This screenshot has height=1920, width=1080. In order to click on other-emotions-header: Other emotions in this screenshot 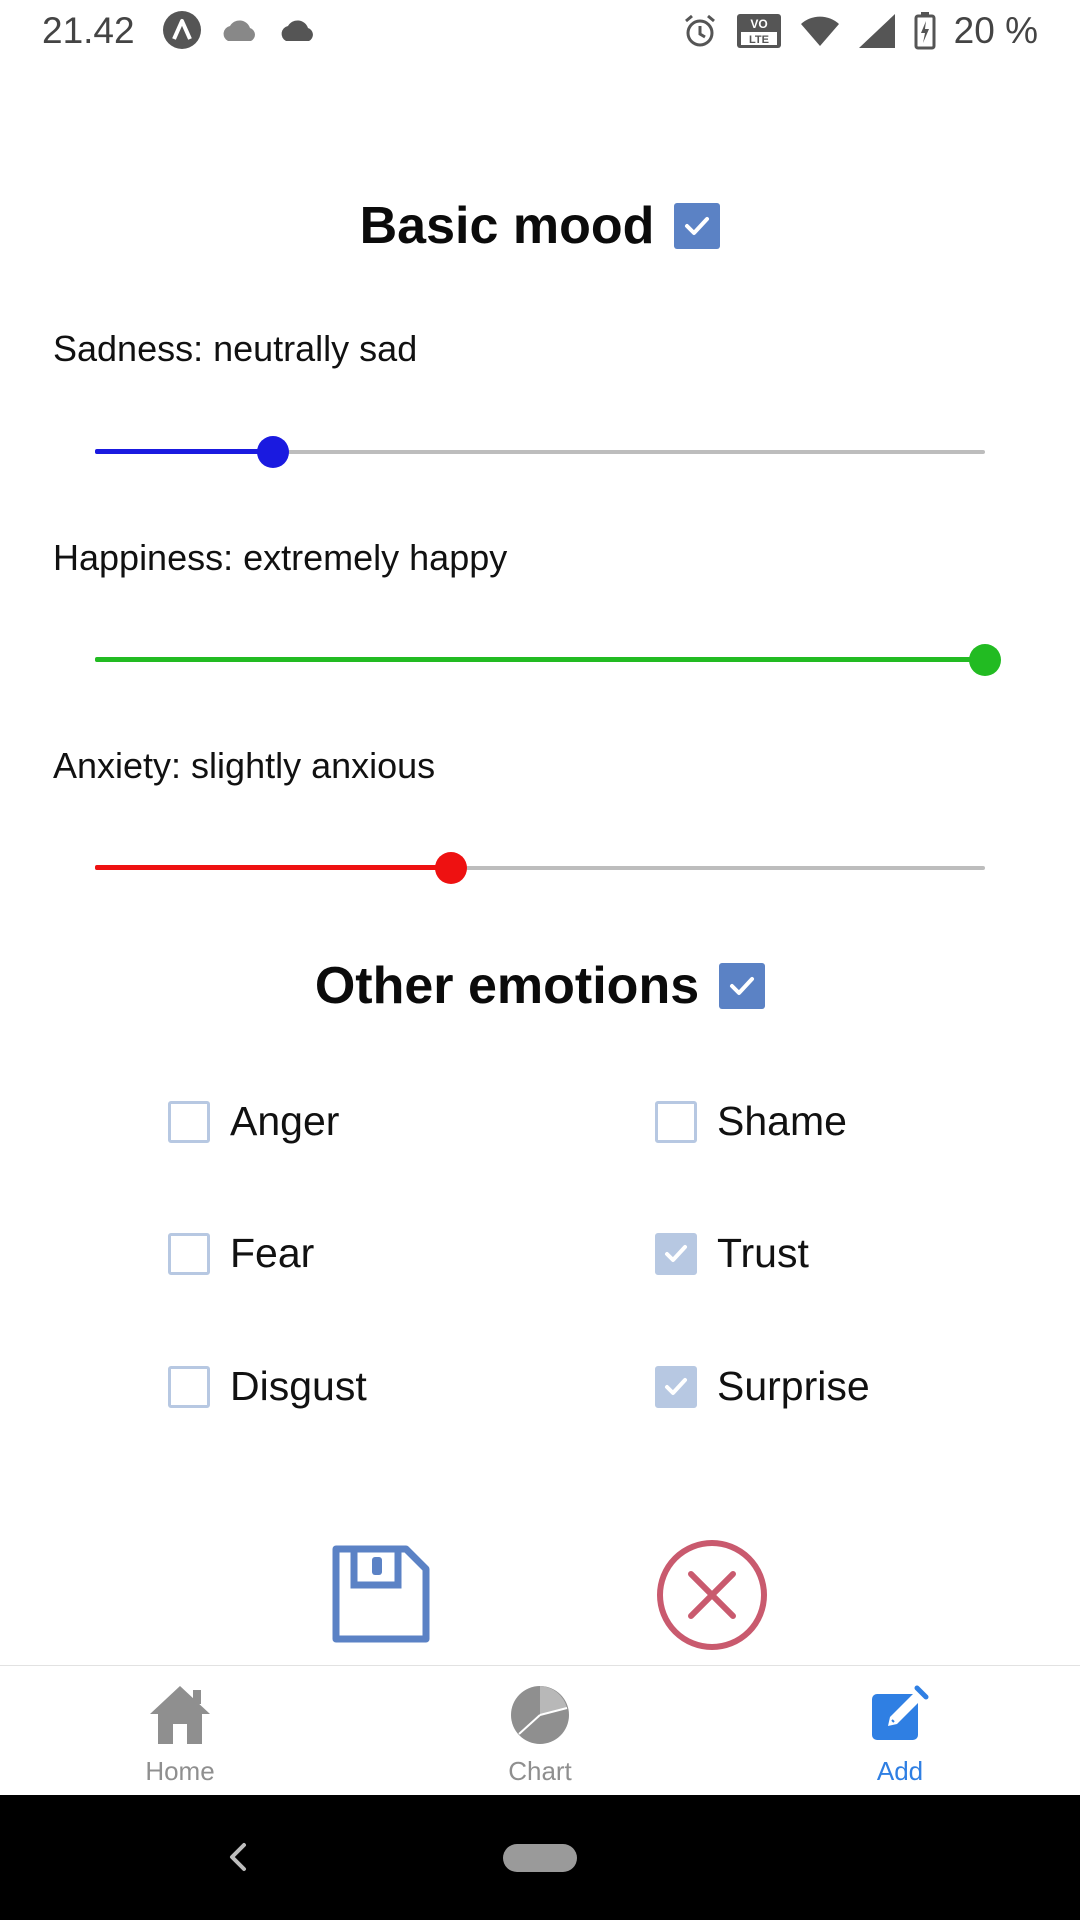, I will do `click(540, 986)`.